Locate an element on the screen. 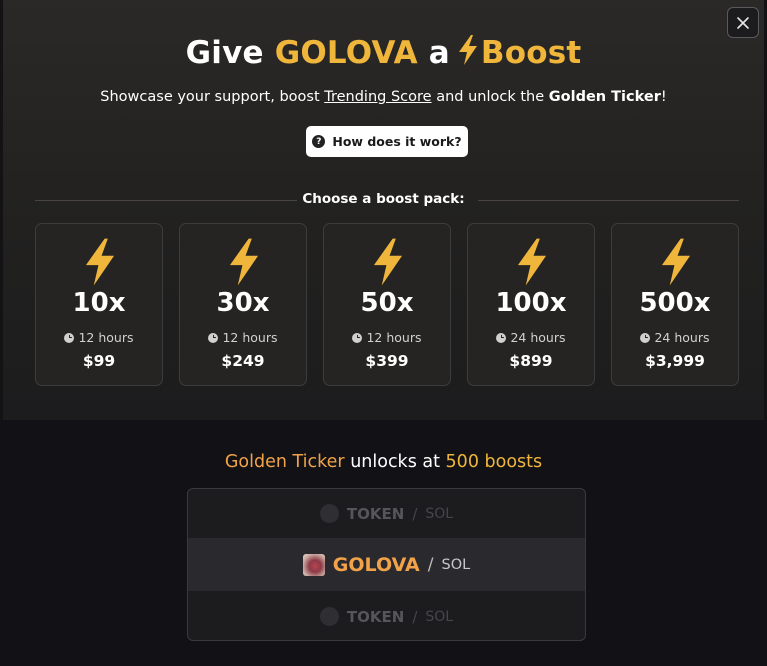 Image resolution: width=767 pixels, height=666 pixels. ticker-row-active: GOLOVA / SOL is located at coordinates (386, 564).